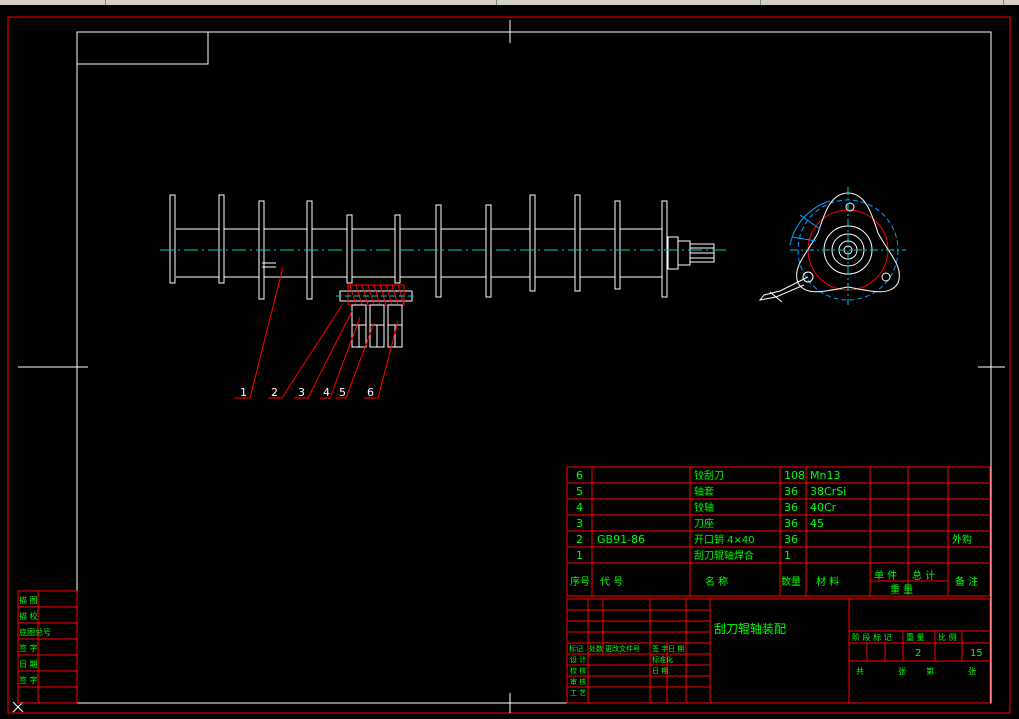 Image resolution: width=1019 pixels, height=719 pixels. What do you see at coordinates (621, 539) in the screenshot?
I see `bom-cell-code: GB91-86` at bounding box center [621, 539].